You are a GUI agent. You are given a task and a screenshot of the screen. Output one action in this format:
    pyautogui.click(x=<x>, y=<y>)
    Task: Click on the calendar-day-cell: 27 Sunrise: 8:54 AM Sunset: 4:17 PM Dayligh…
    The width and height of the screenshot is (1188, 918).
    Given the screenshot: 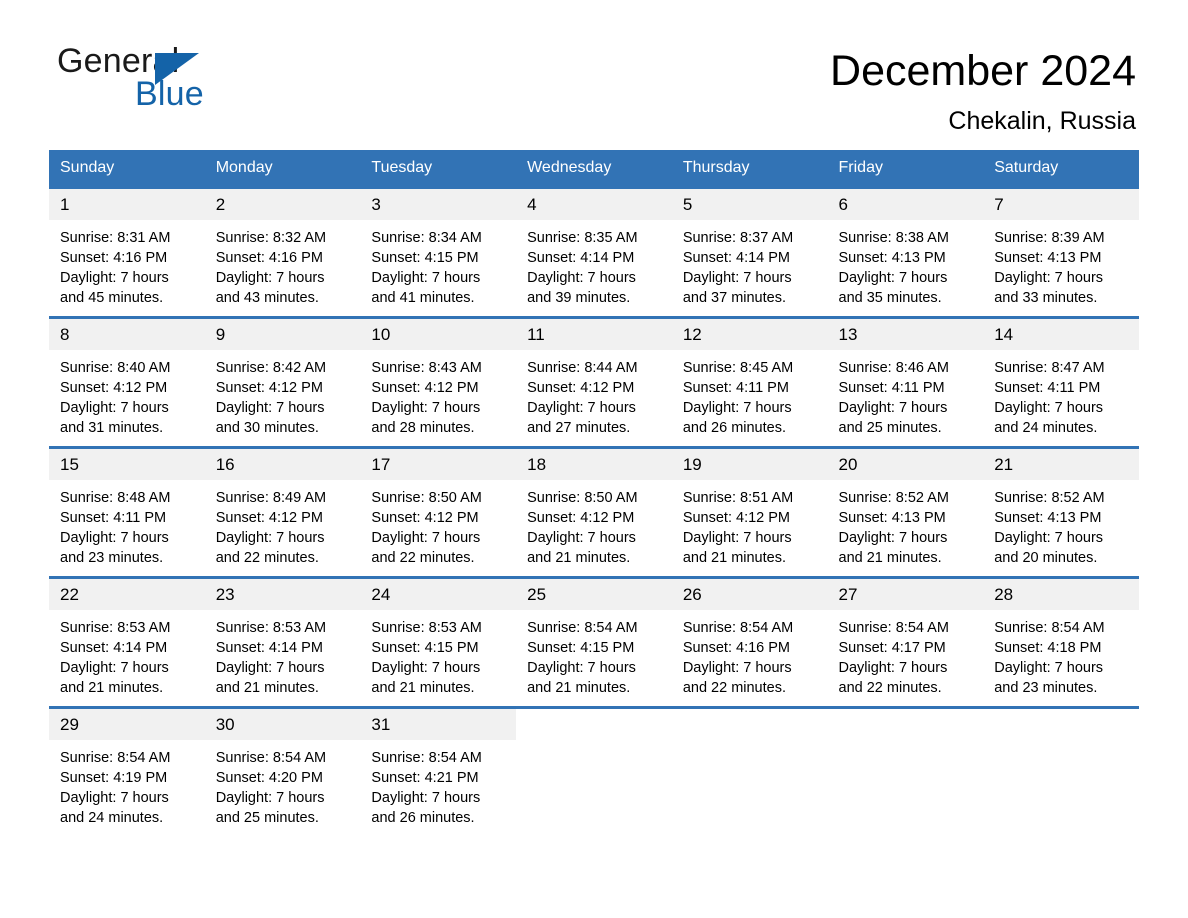 What is the action you would take?
    pyautogui.click(x=905, y=642)
    